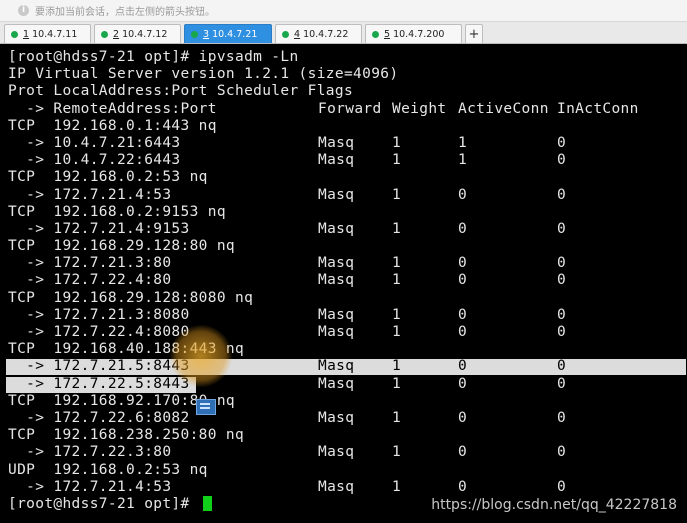 Image resolution: width=687 pixels, height=523 pixels. Describe the element at coordinates (99, 383) in the screenshot. I see `line-text: -> 172.7.22.5:8443` at that location.